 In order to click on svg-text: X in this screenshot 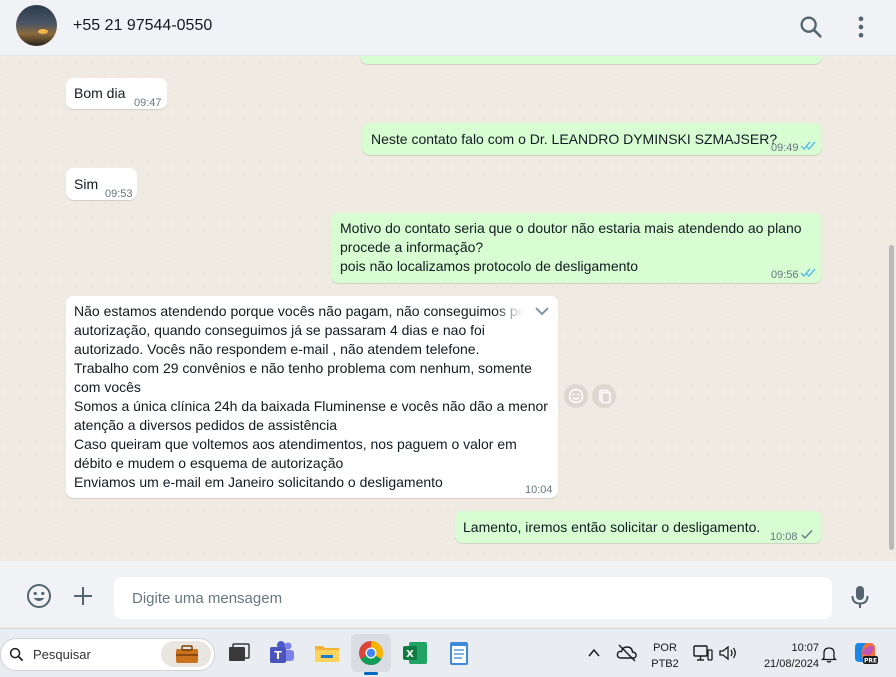, I will do `click(410, 654)`.